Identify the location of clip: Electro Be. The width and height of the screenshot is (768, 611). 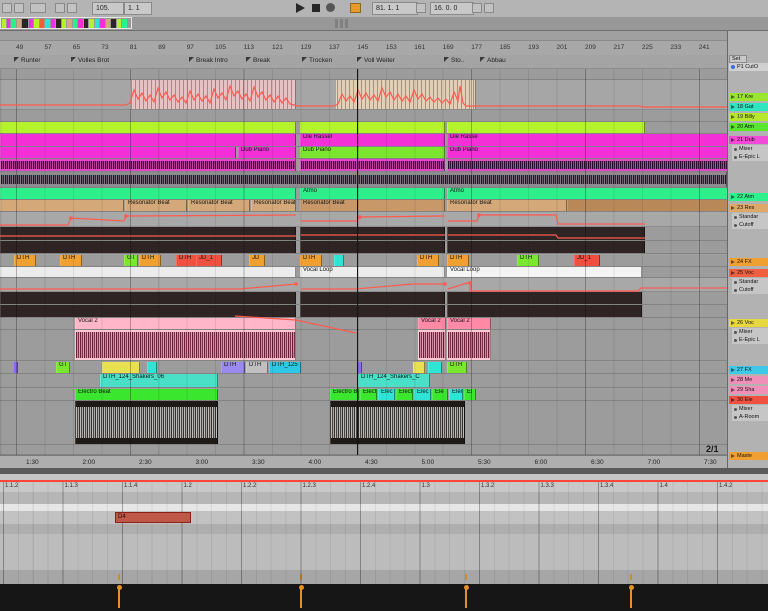
(344, 394).